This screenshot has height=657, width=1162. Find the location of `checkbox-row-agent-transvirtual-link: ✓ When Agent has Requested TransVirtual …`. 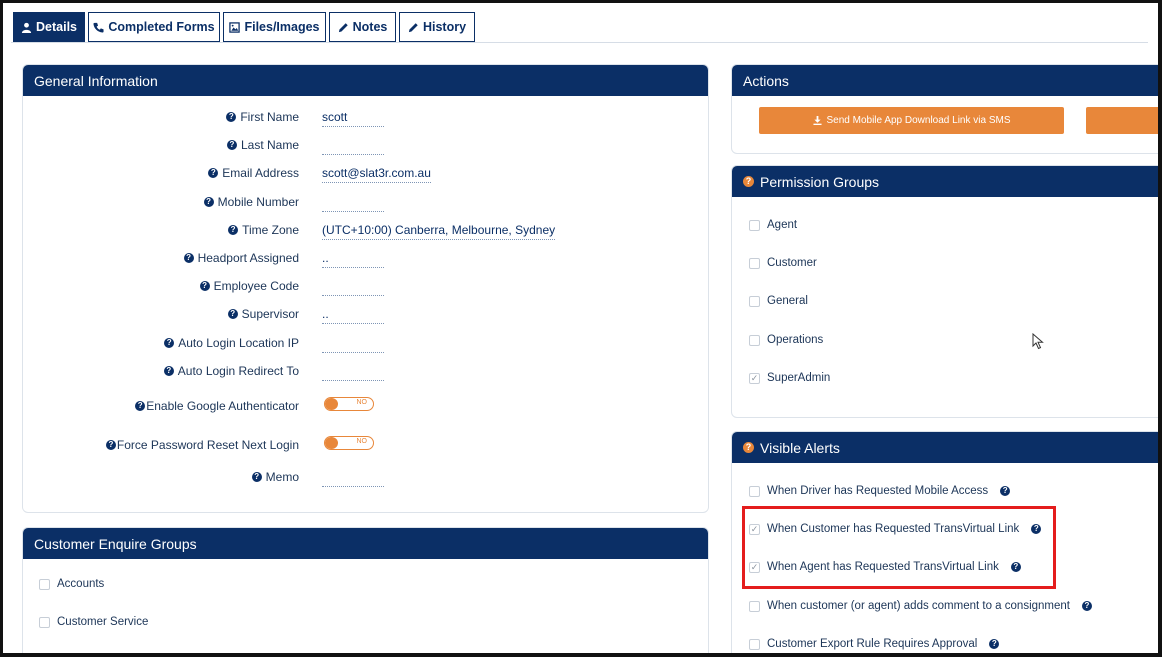

checkbox-row-agent-transvirtual-link: ✓ When Agent has Requested TransVirtual … is located at coordinates (885, 567).